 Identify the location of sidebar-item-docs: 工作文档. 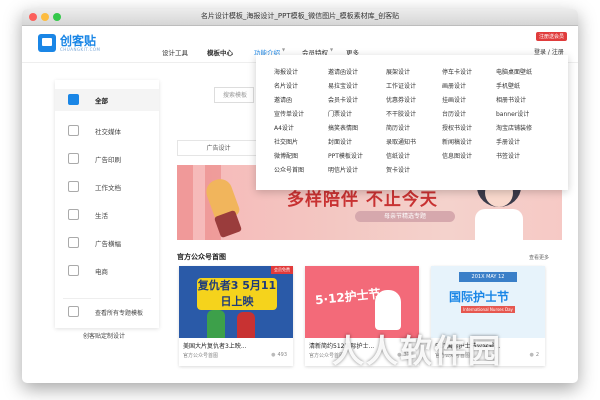
(107, 187).